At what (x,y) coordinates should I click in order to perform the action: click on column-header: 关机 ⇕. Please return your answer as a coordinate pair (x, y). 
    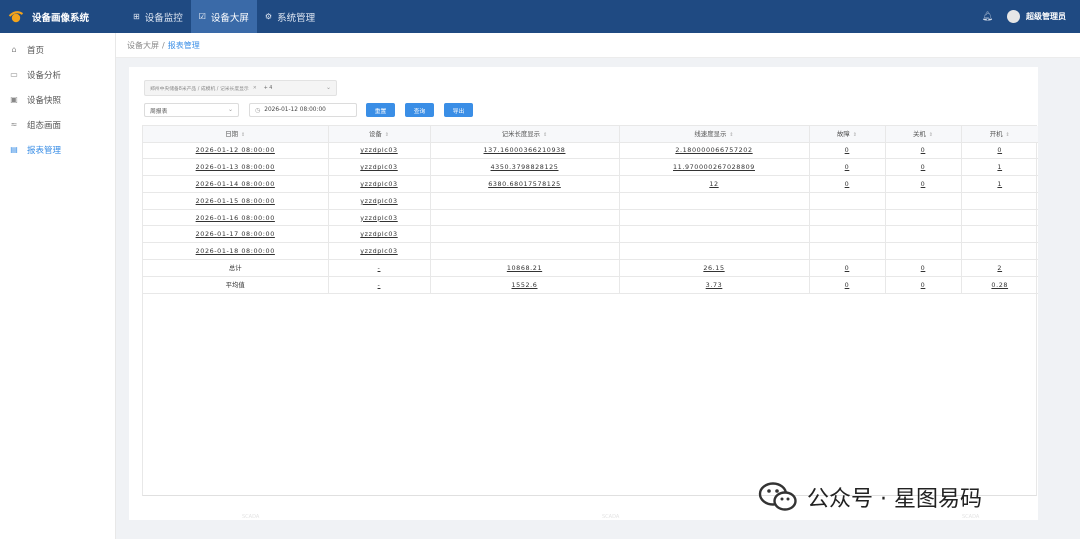
    Looking at the image, I should click on (923, 134).